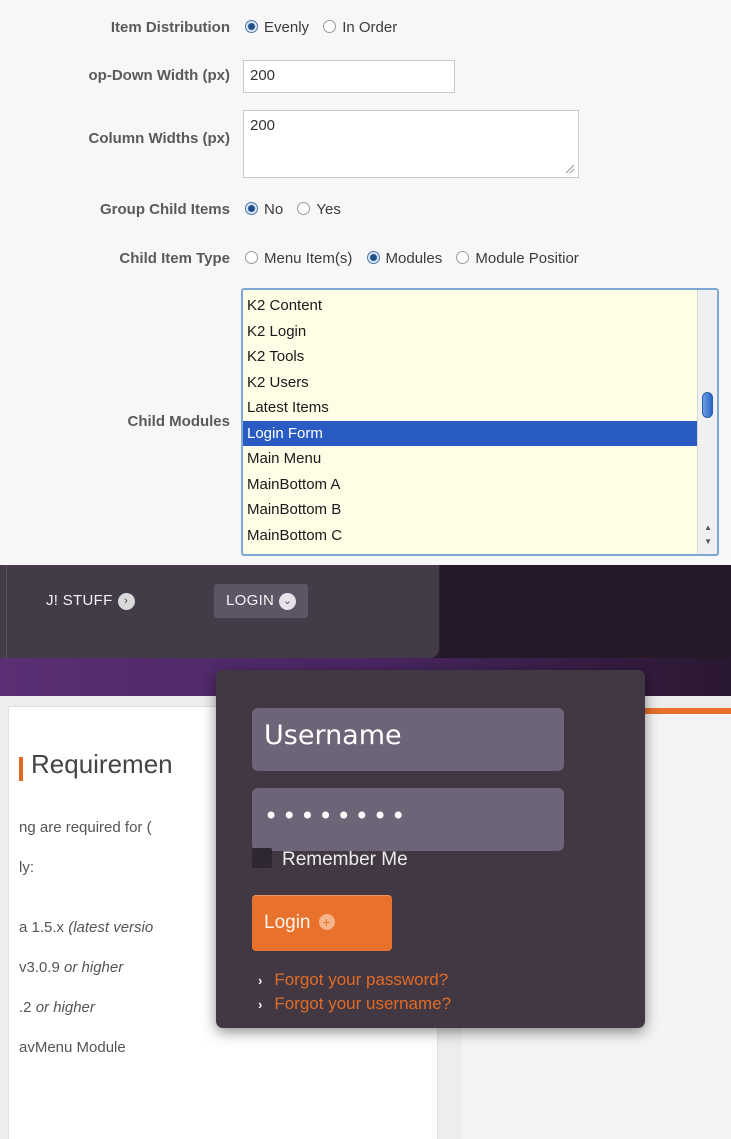 Image resolution: width=731 pixels, height=1139 pixels. Describe the element at coordinates (319, 209) in the screenshot. I see `radio-yes: Yes` at that location.